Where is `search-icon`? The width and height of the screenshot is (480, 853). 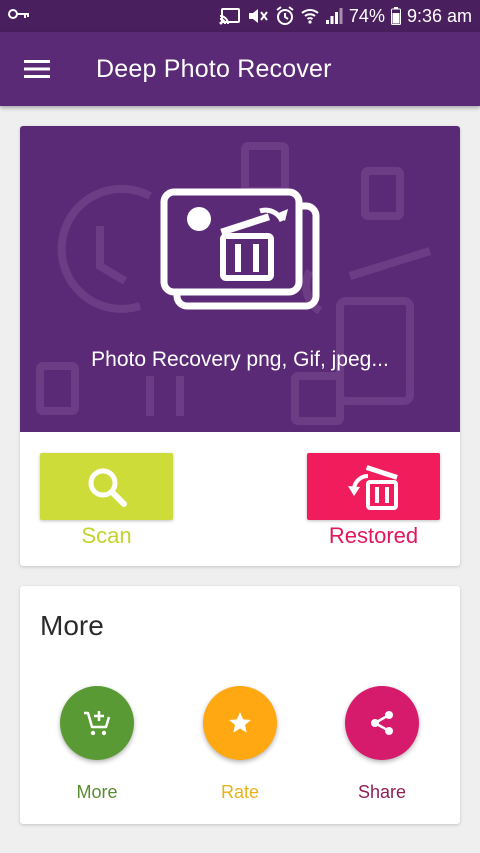
search-icon is located at coordinates (107, 487).